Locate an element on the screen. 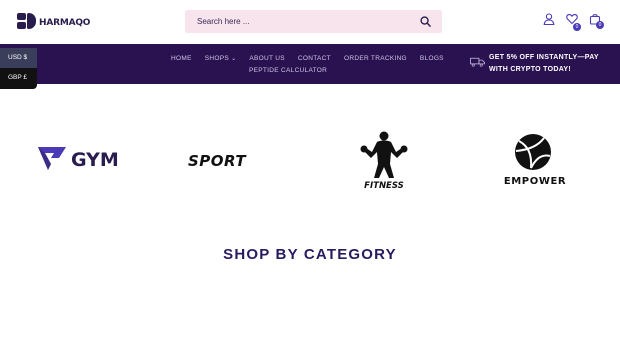  site-logo: HARMAQO is located at coordinates (53, 21).